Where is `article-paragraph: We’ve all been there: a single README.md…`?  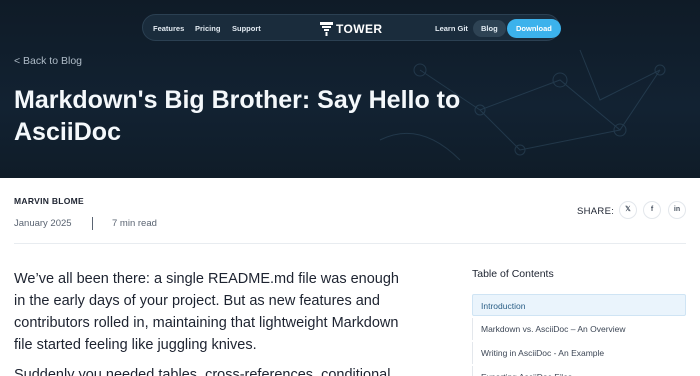 article-paragraph: We’ve all been there: a single README.md… is located at coordinates (206, 312).